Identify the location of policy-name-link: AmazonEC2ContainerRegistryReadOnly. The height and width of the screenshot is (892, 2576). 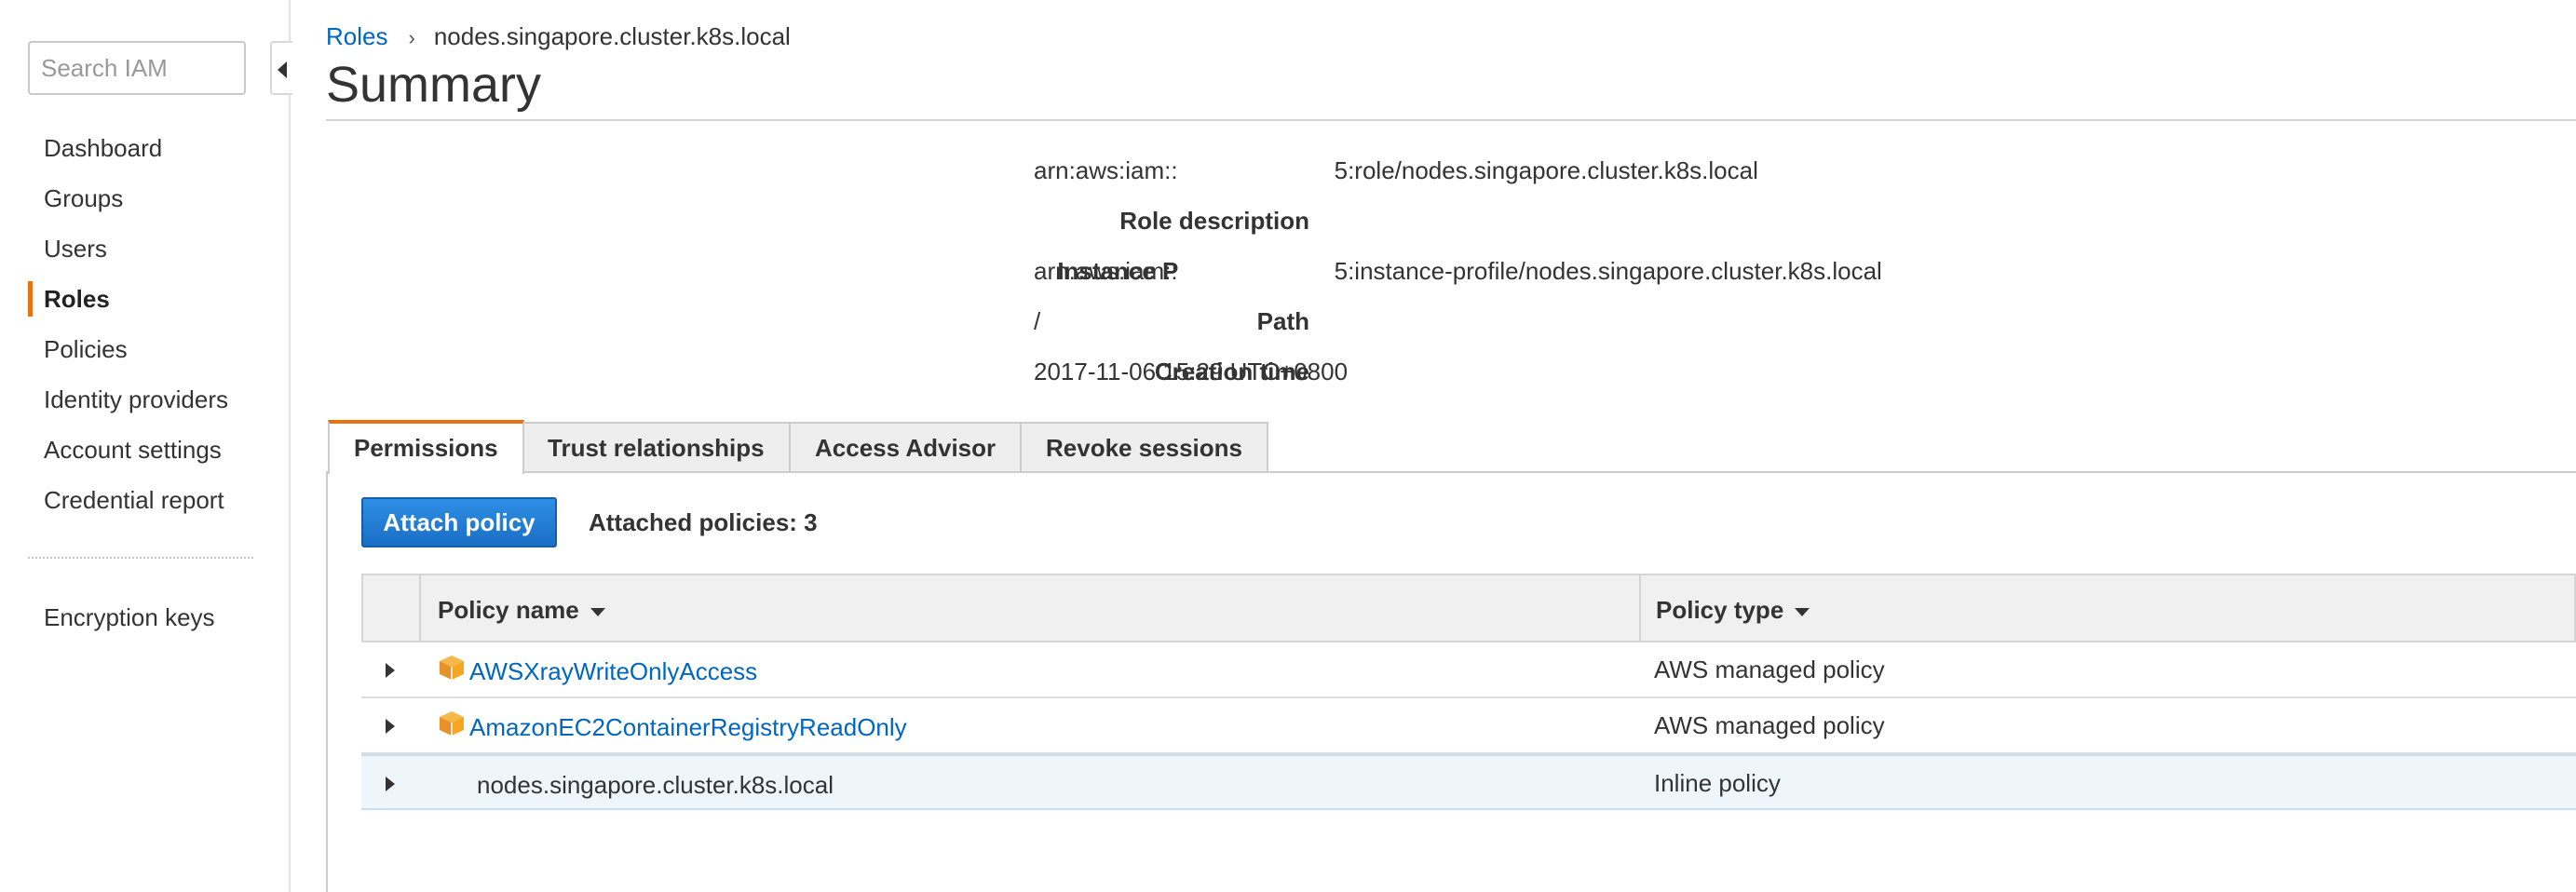
(688, 728).